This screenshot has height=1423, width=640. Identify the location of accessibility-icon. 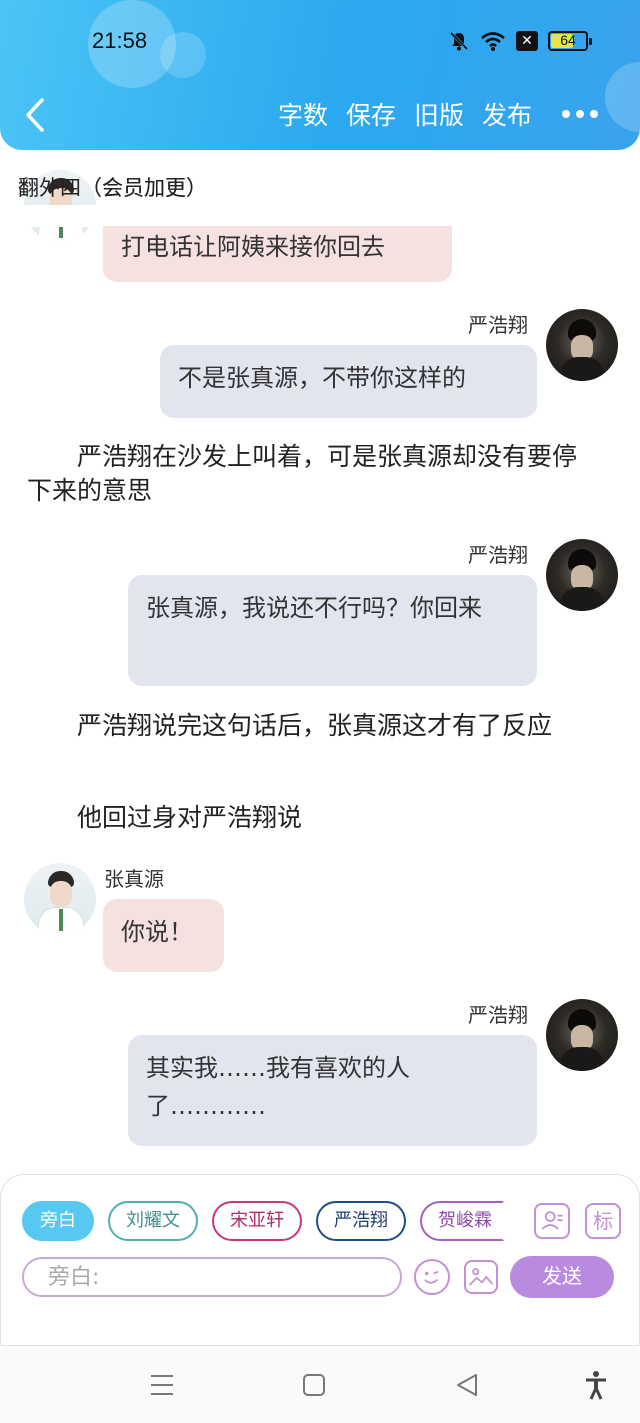
(596, 1385).